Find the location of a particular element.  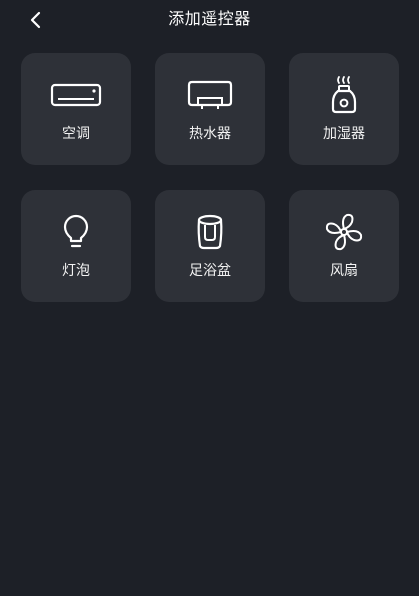

page-title: 添加遥控器 is located at coordinates (209, 18).